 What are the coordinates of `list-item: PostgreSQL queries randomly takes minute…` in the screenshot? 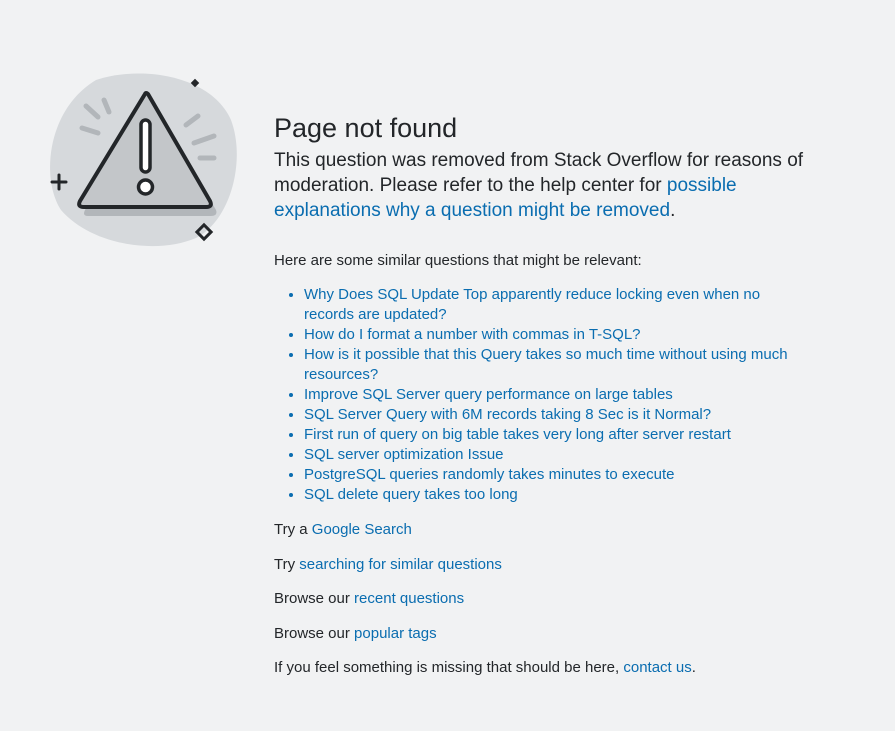 It's located at (551, 475).